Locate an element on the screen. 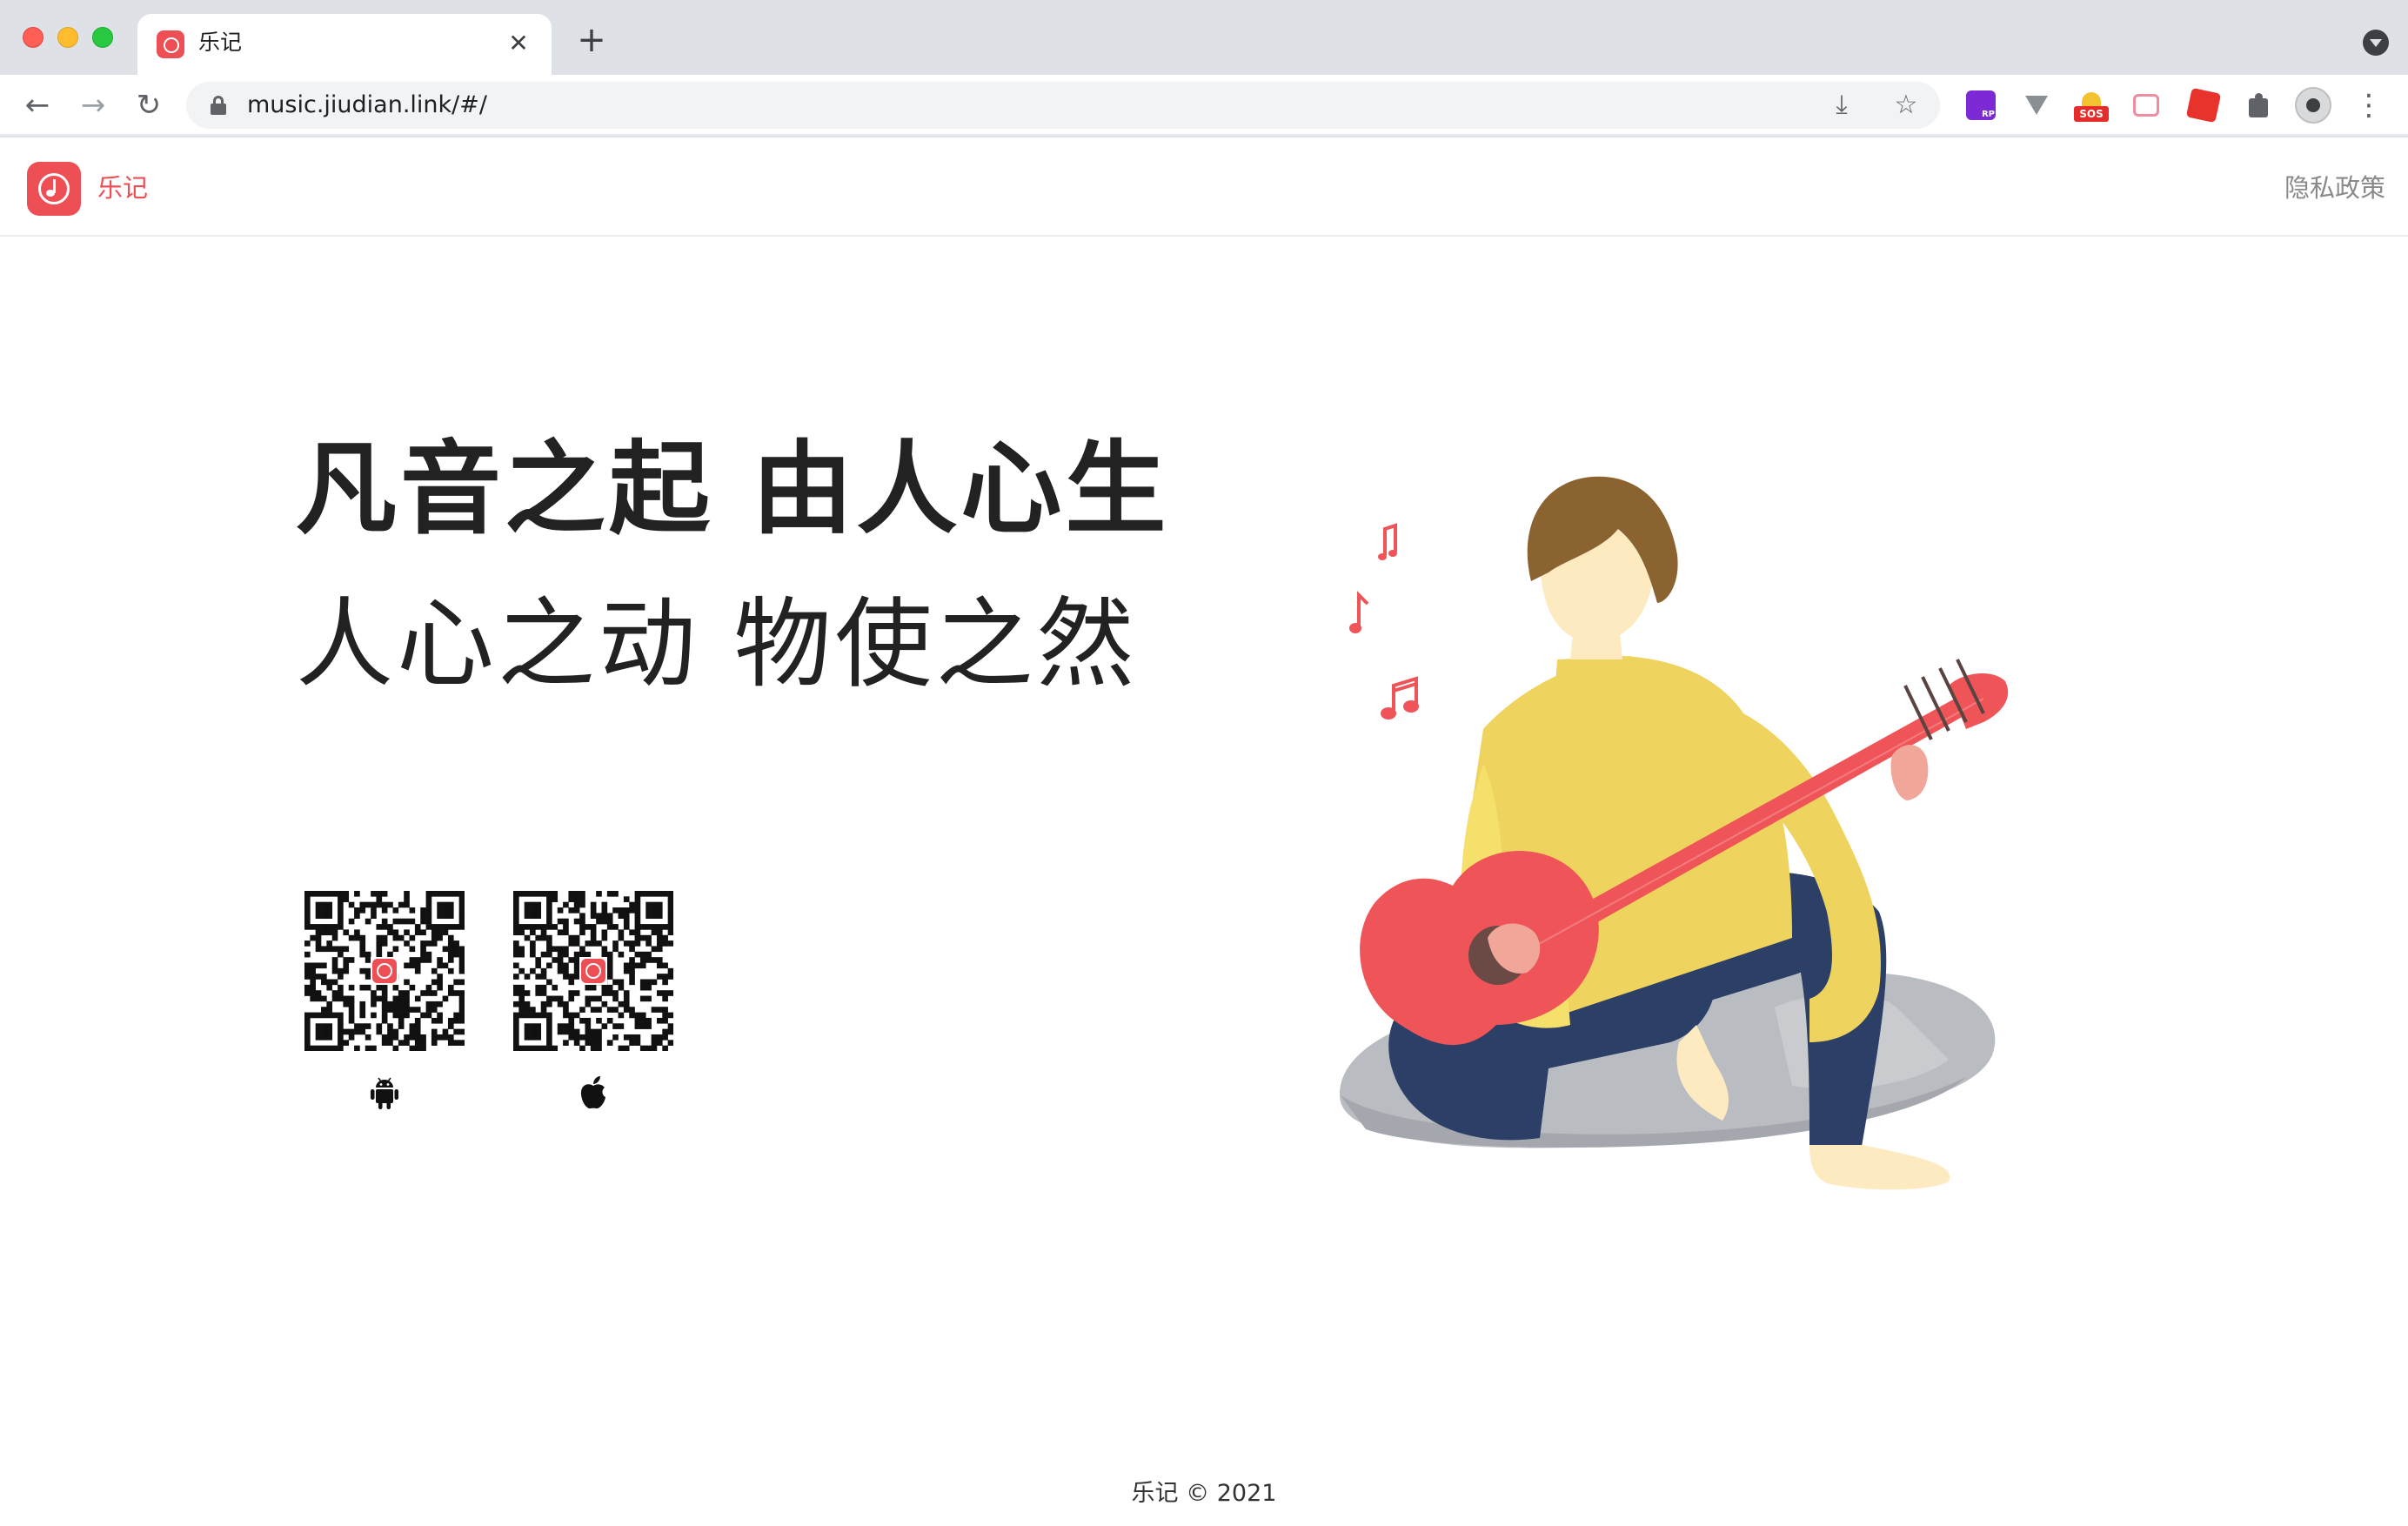 The image size is (2408, 1526). browser-tab-strip: 乐记 ✕ + is located at coordinates (1204, 37).